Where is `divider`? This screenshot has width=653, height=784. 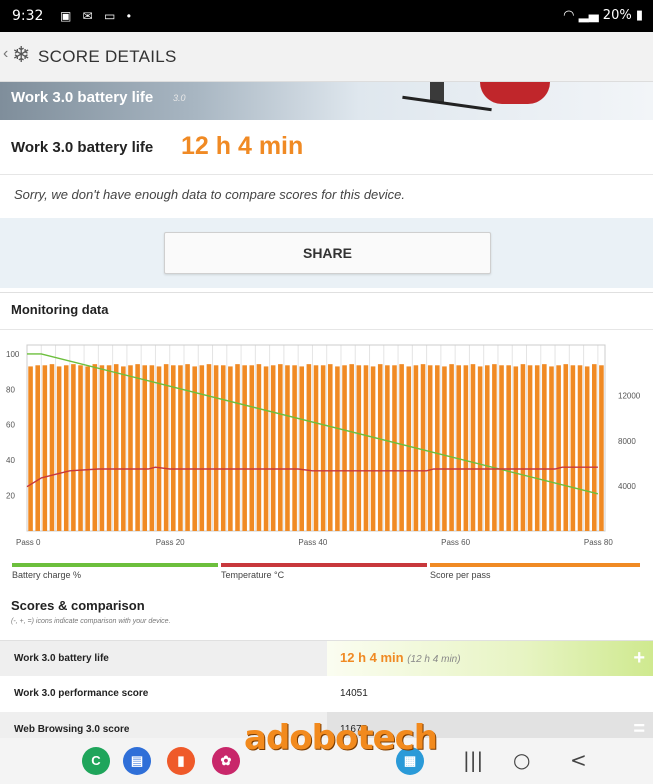
divider is located at coordinates (326, 329).